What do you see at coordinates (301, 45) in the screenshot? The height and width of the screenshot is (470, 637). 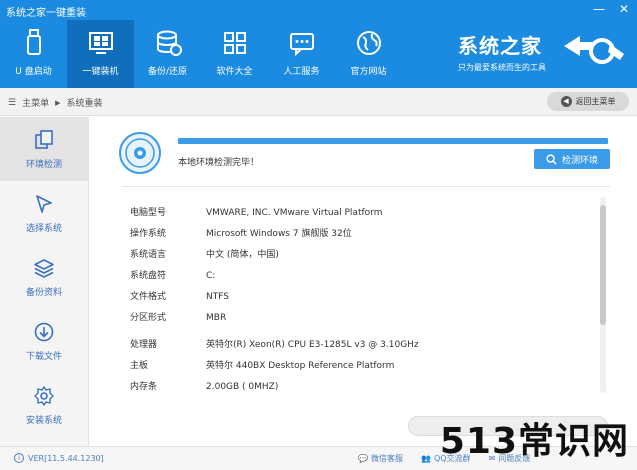 I see `chat-icon` at bounding box center [301, 45].